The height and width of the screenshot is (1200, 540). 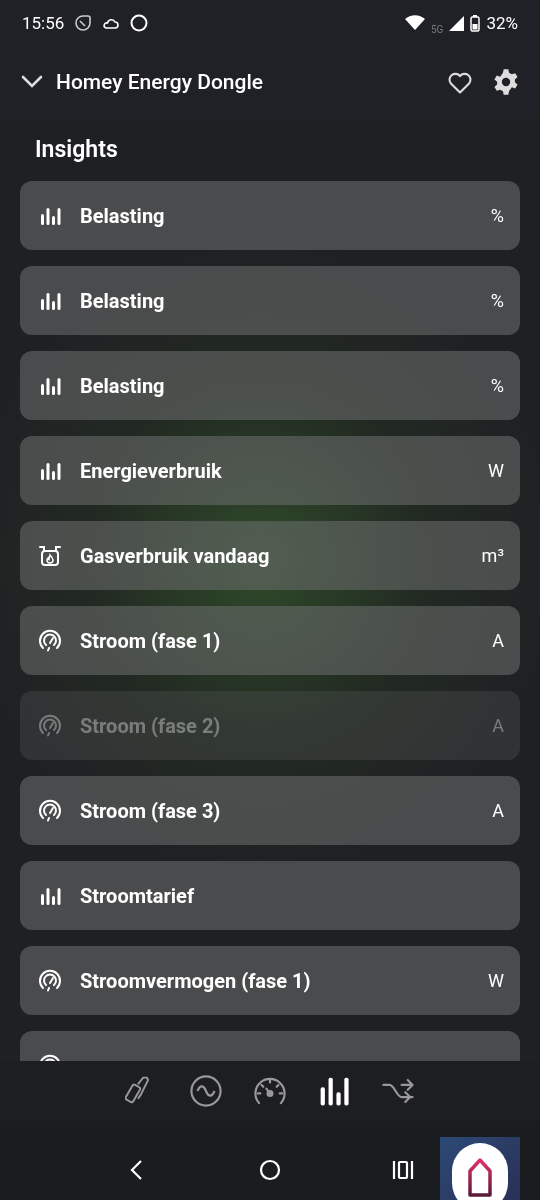 I want to click on gas-meter-icon, so click(x=50, y=555).